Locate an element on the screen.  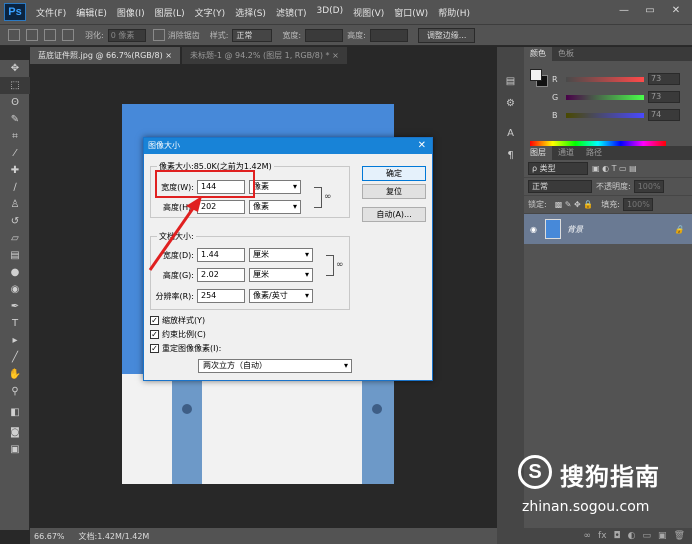
sogou-logo-icon: S is located at coordinates (535, 472).